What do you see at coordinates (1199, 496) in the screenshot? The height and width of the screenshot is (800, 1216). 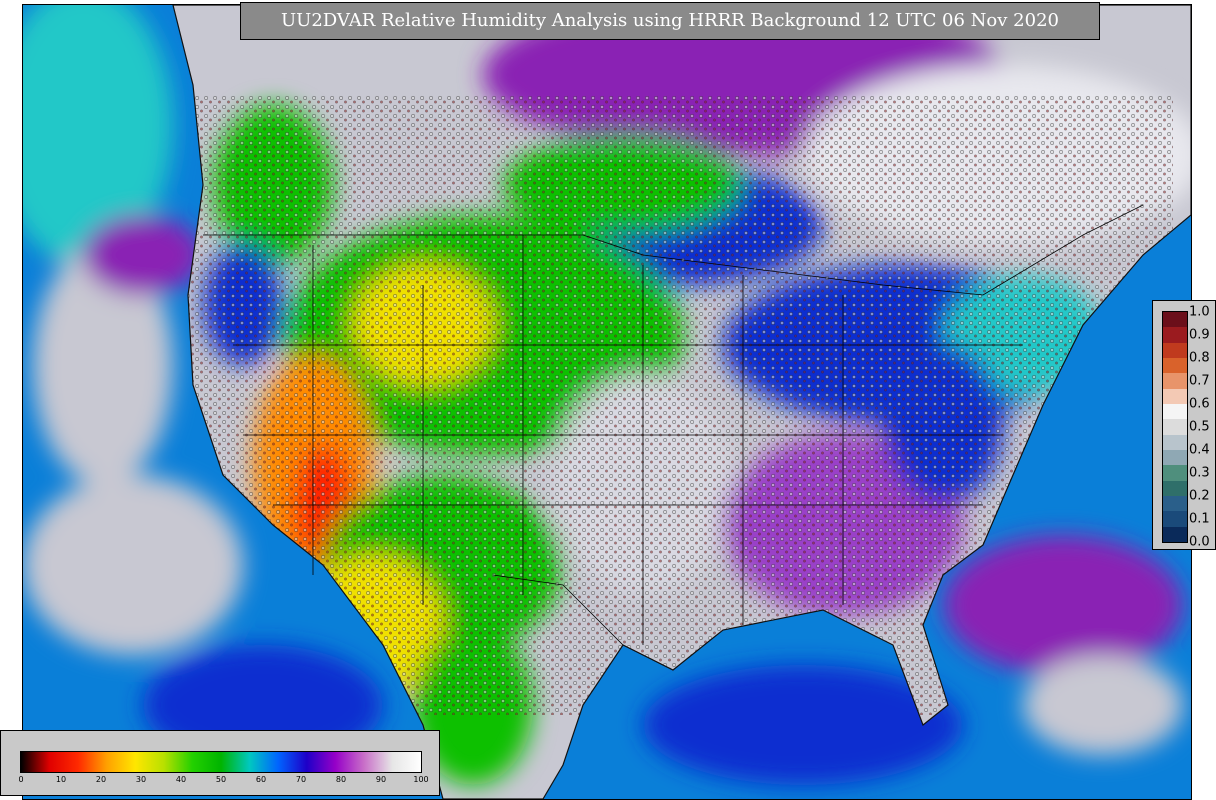 I see `station-tick-label: 0.2` at bounding box center [1199, 496].